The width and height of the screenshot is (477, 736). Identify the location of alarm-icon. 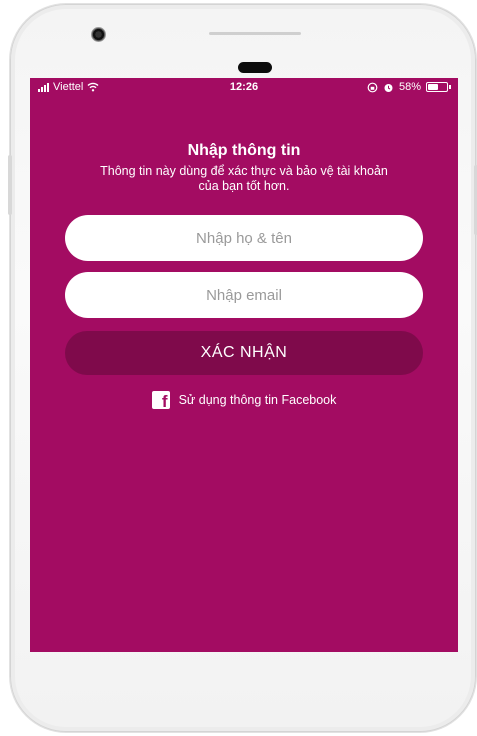
(388, 87).